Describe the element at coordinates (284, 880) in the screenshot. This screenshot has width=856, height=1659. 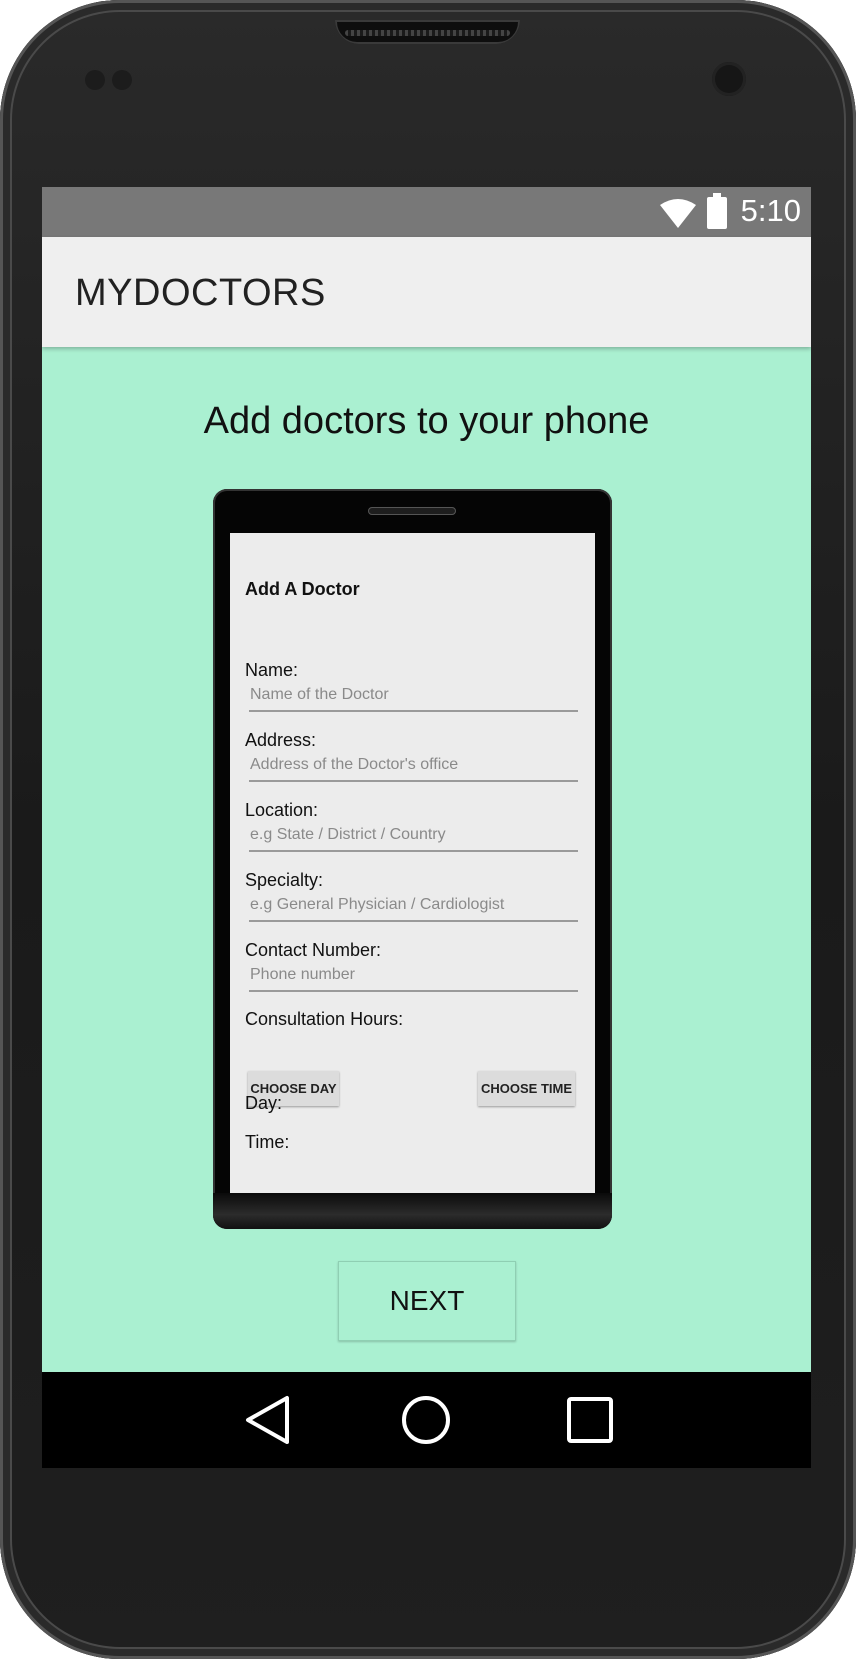
I see `specialty-label: Specialty:` at that location.